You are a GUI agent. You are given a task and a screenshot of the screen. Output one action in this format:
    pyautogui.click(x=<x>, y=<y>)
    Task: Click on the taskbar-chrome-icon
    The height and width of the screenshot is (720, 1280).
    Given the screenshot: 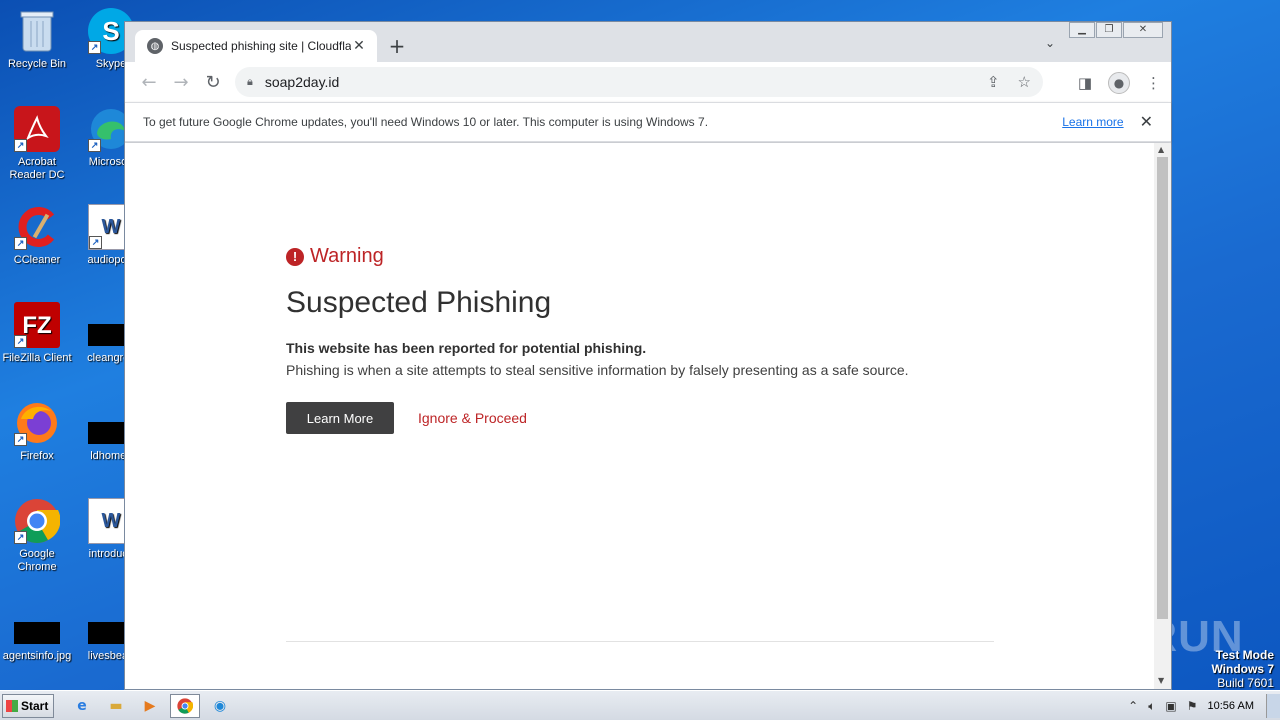 What is the action you would take?
    pyautogui.click(x=185, y=705)
    